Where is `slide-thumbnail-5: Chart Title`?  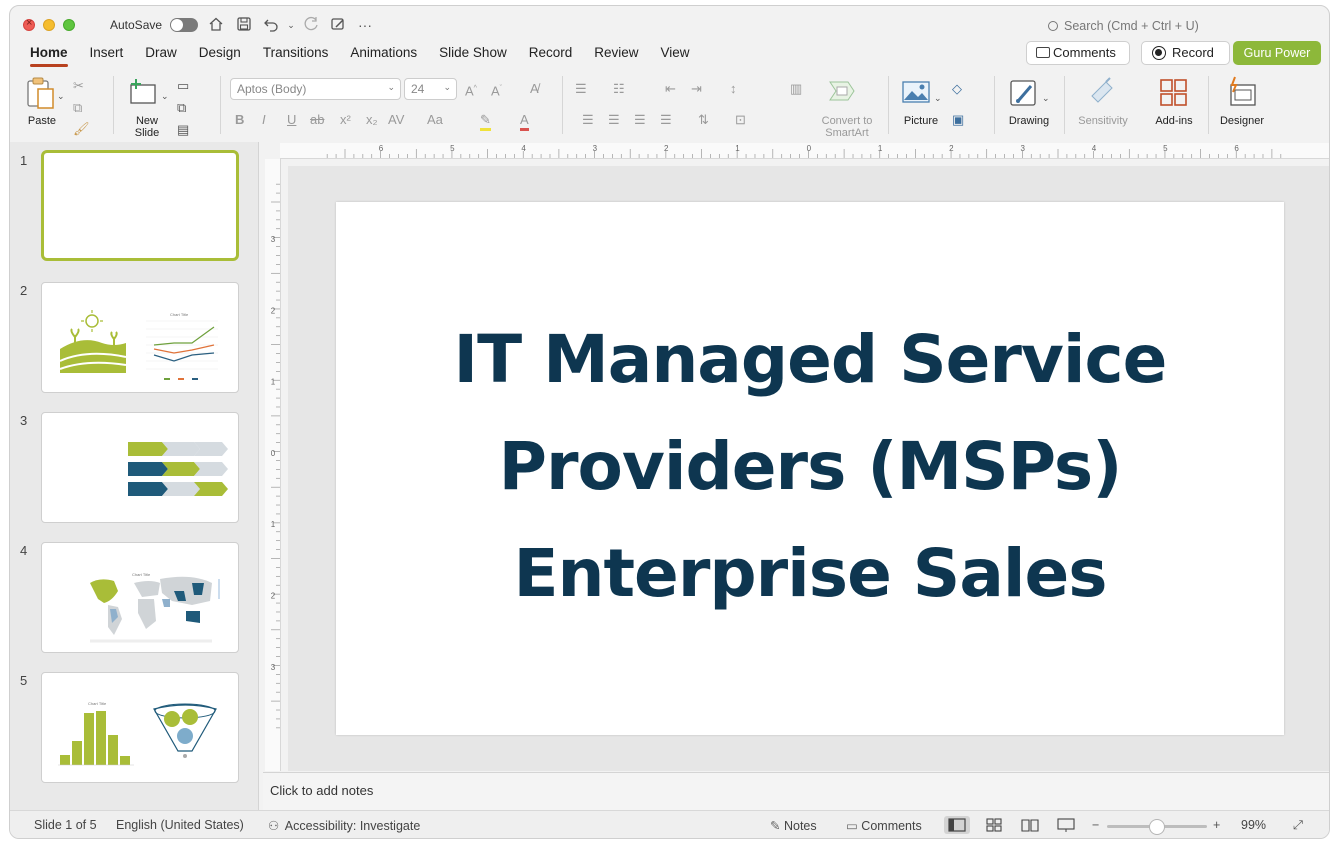
slide-thumbnail-5: Chart Title is located at coordinates (140, 727).